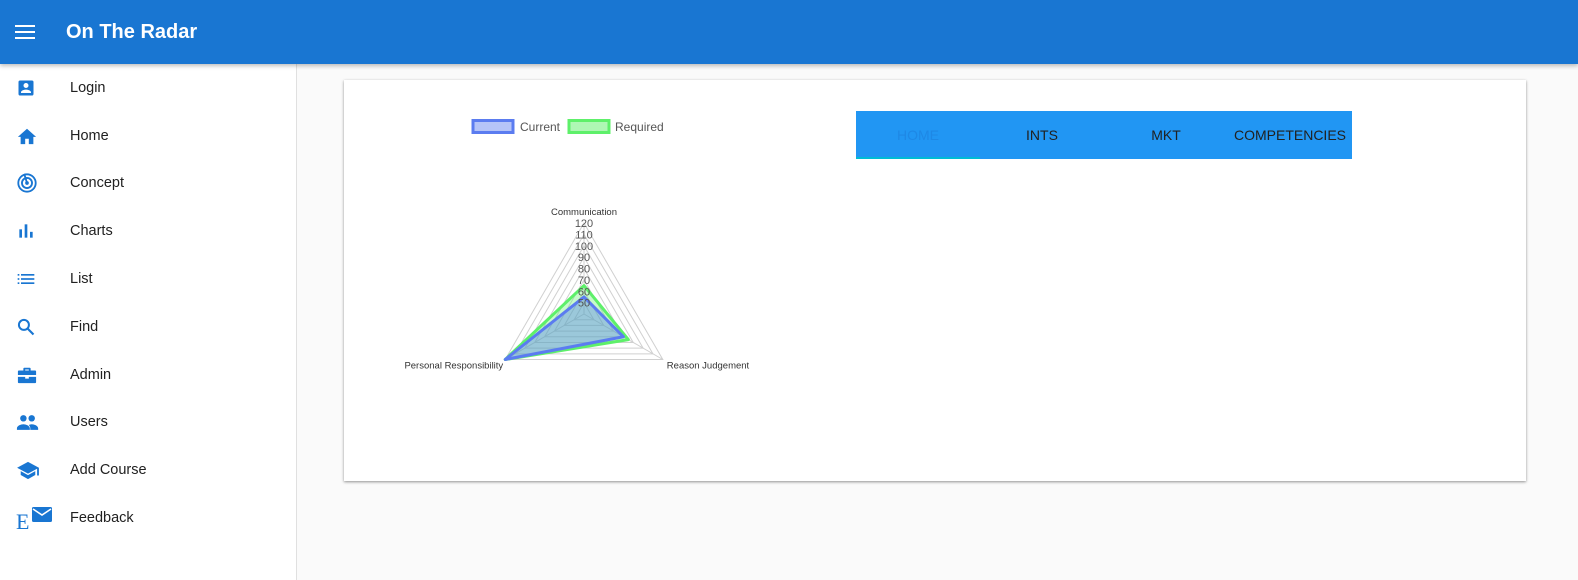  What do you see at coordinates (27, 375) in the screenshot?
I see `briefcase-icon` at bounding box center [27, 375].